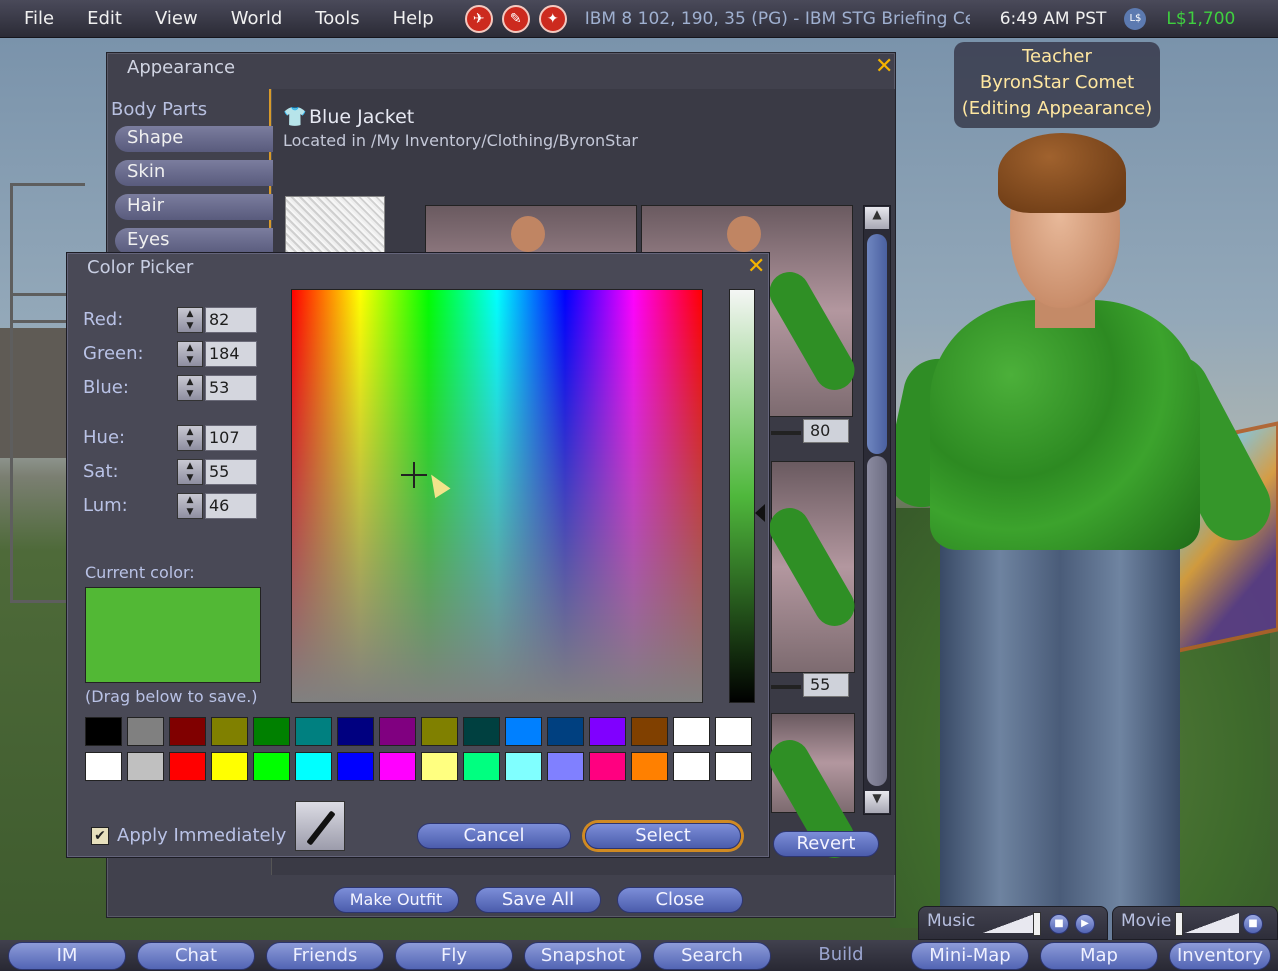 The width and height of the screenshot is (1278, 971). I want to click on music-volume-knob, so click(1037, 924).